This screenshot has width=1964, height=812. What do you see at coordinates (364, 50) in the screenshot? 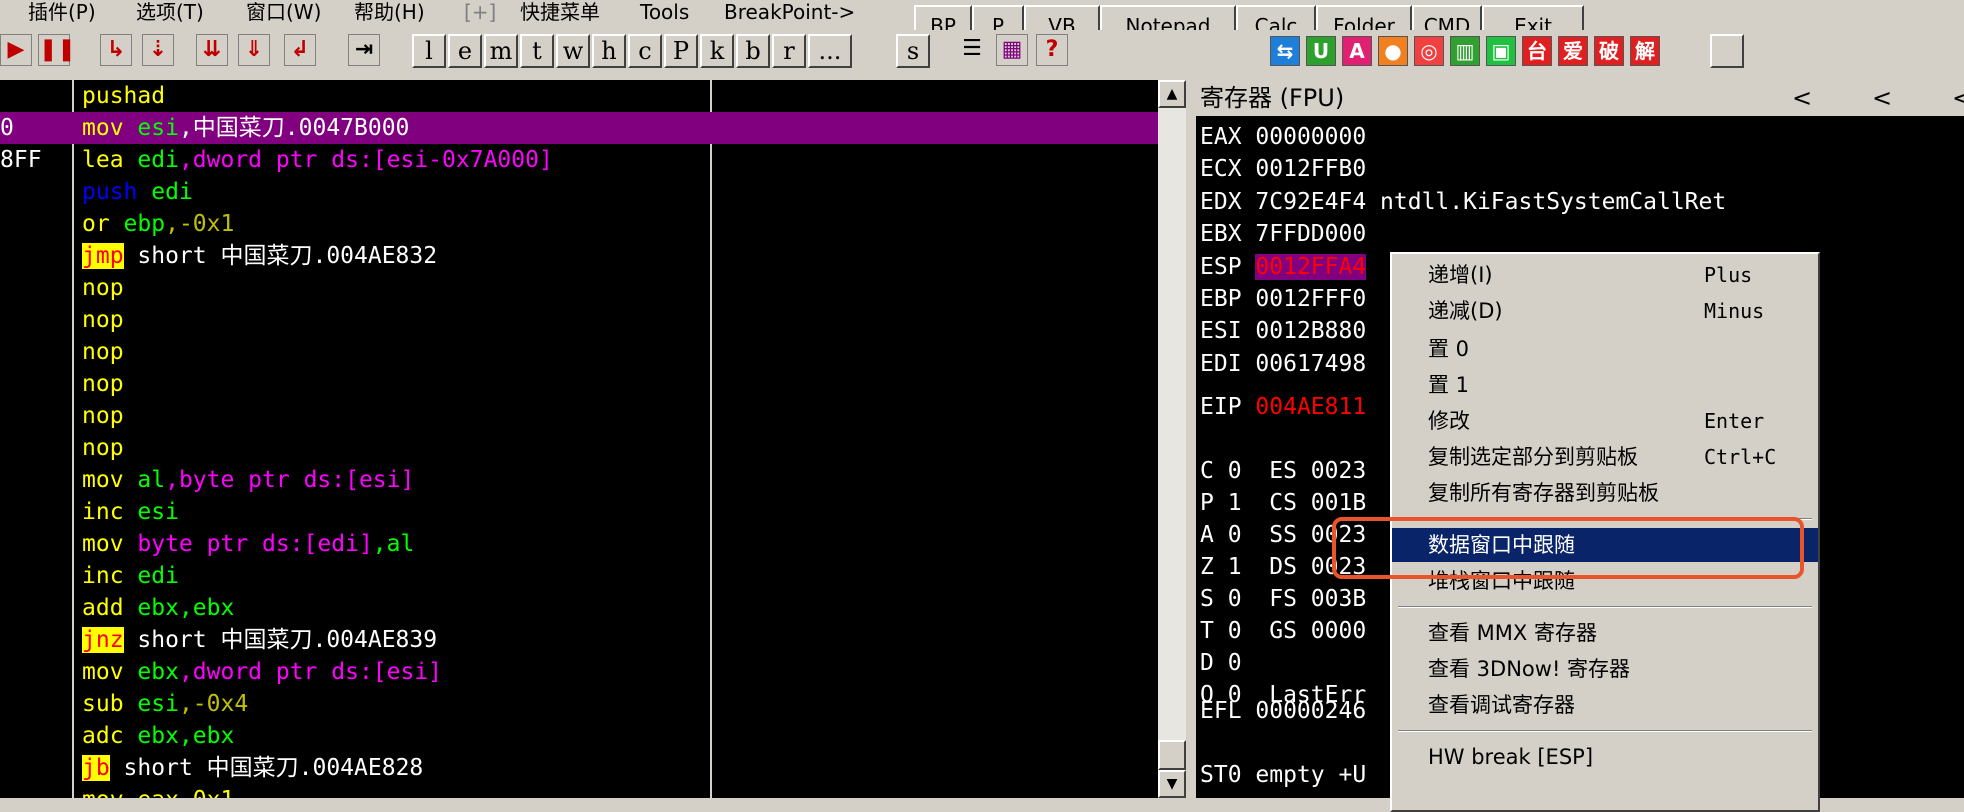
I see `goto-icon: ⇥` at bounding box center [364, 50].